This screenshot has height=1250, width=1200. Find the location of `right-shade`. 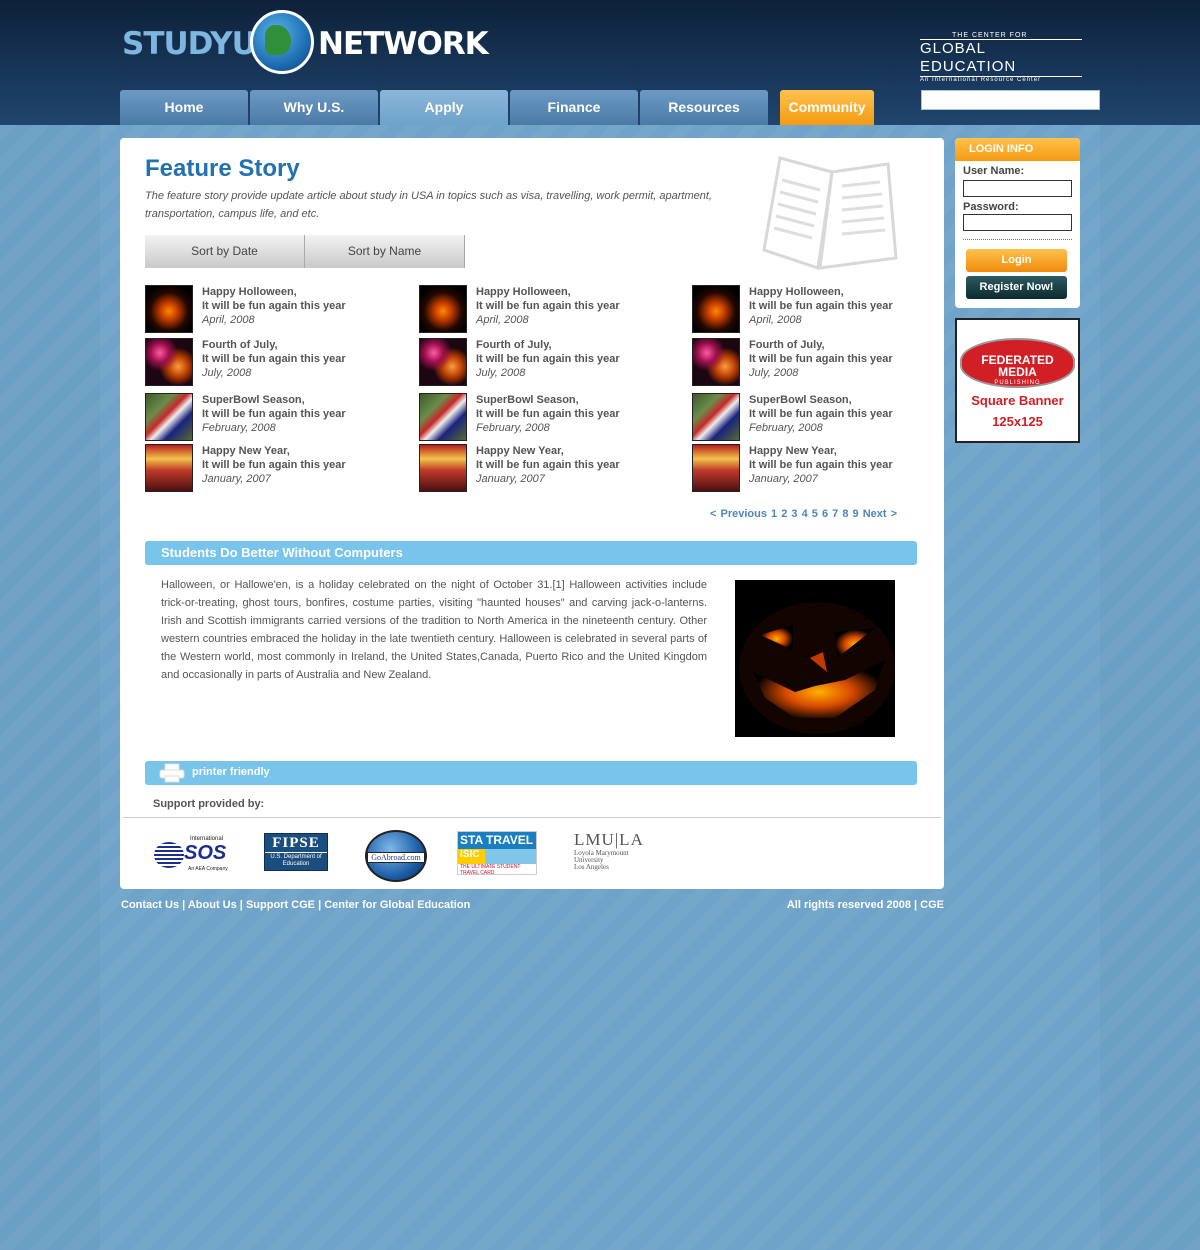

right-shade is located at coordinates (1150, 687).